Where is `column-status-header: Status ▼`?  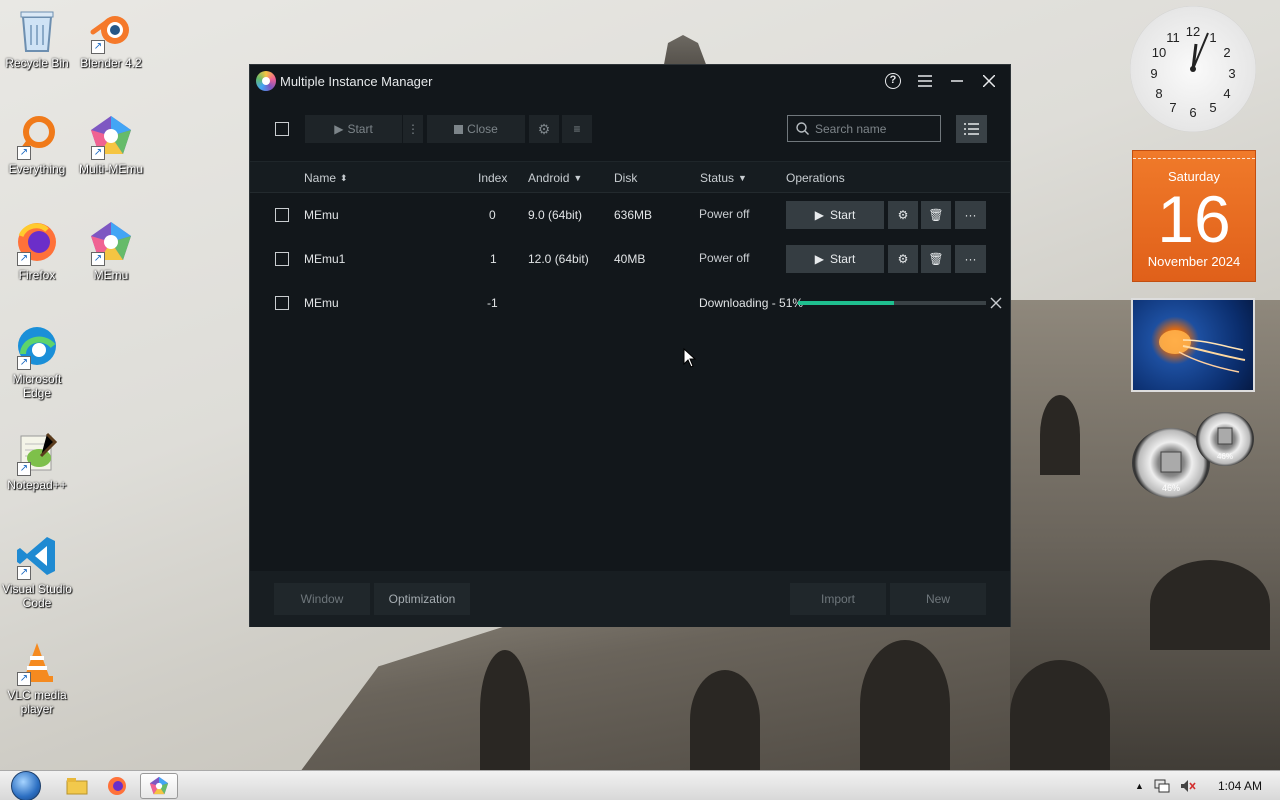
column-status-header: Status ▼ is located at coordinates (723, 178).